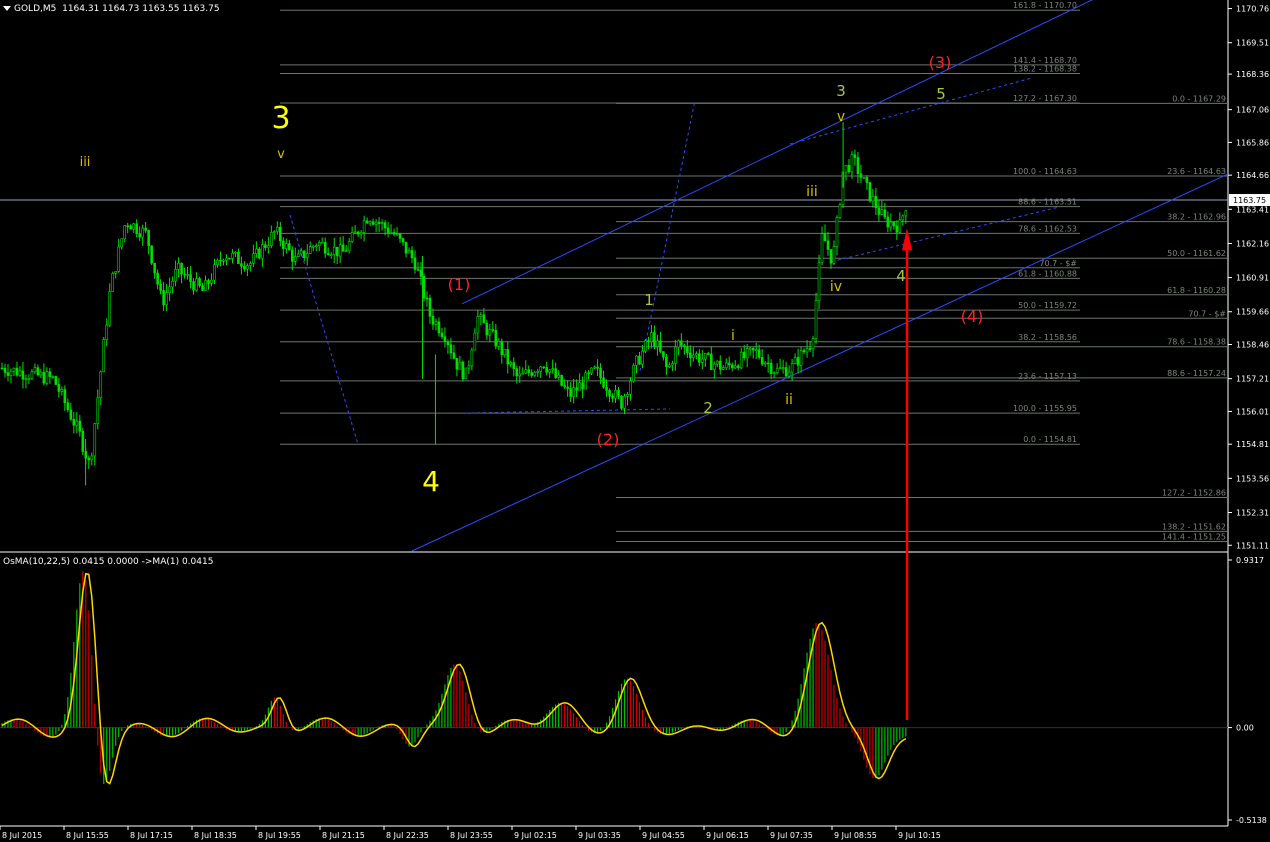  What do you see at coordinates (1252, 379) in the screenshot?
I see `price-tick-label: 1157.21` at bounding box center [1252, 379].